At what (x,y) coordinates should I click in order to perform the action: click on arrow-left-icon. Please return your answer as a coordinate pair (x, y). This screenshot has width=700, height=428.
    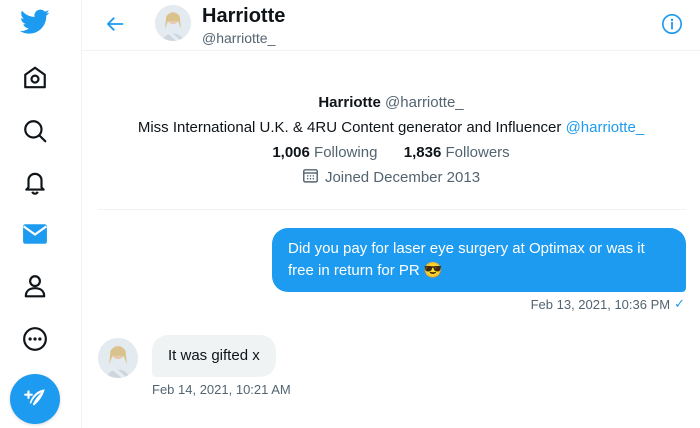
    Looking at the image, I should click on (115, 24).